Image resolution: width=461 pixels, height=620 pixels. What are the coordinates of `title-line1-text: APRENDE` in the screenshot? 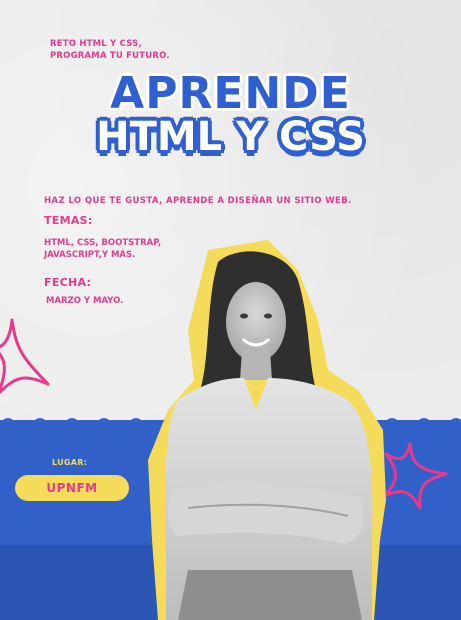 It's located at (230, 93).